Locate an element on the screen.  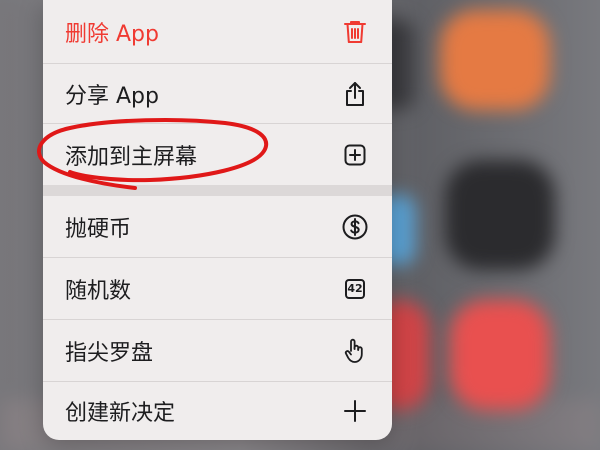
menu-item-label: 随机数 is located at coordinates (98, 291).